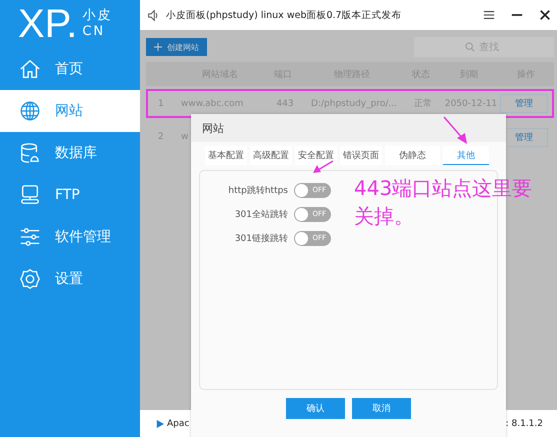  Describe the element at coordinates (48, 24) in the screenshot. I see `logo-mark: XP.` at that location.